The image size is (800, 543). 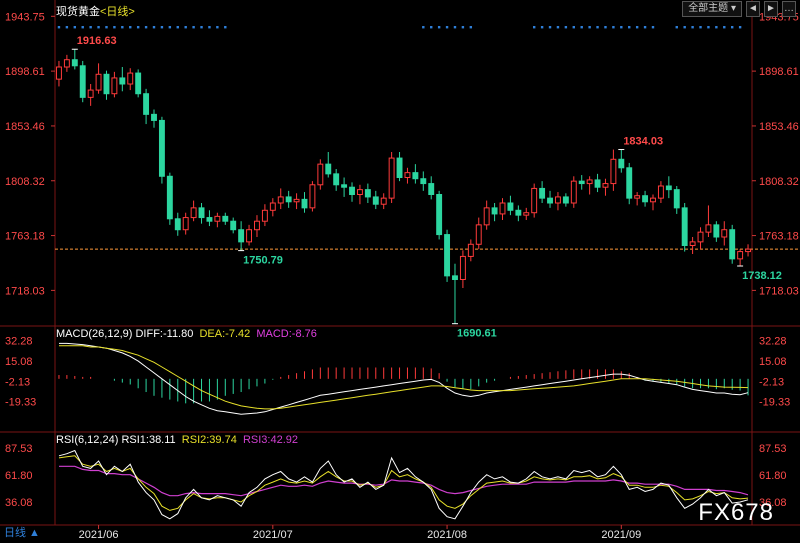 What do you see at coordinates (260, 258) in the screenshot?
I see `price-annotation: 1750.79` at bounding box center [260, 258].